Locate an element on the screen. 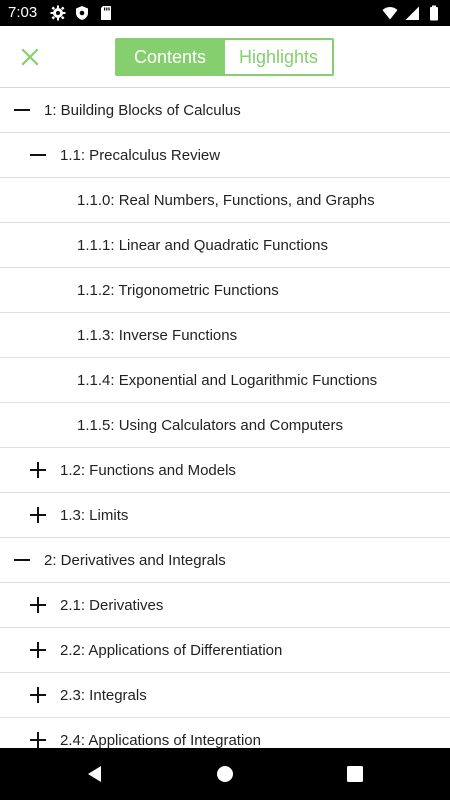 The width and height of the screenshot is (450, 800). gear-icon is located at coordinates (58, 13).